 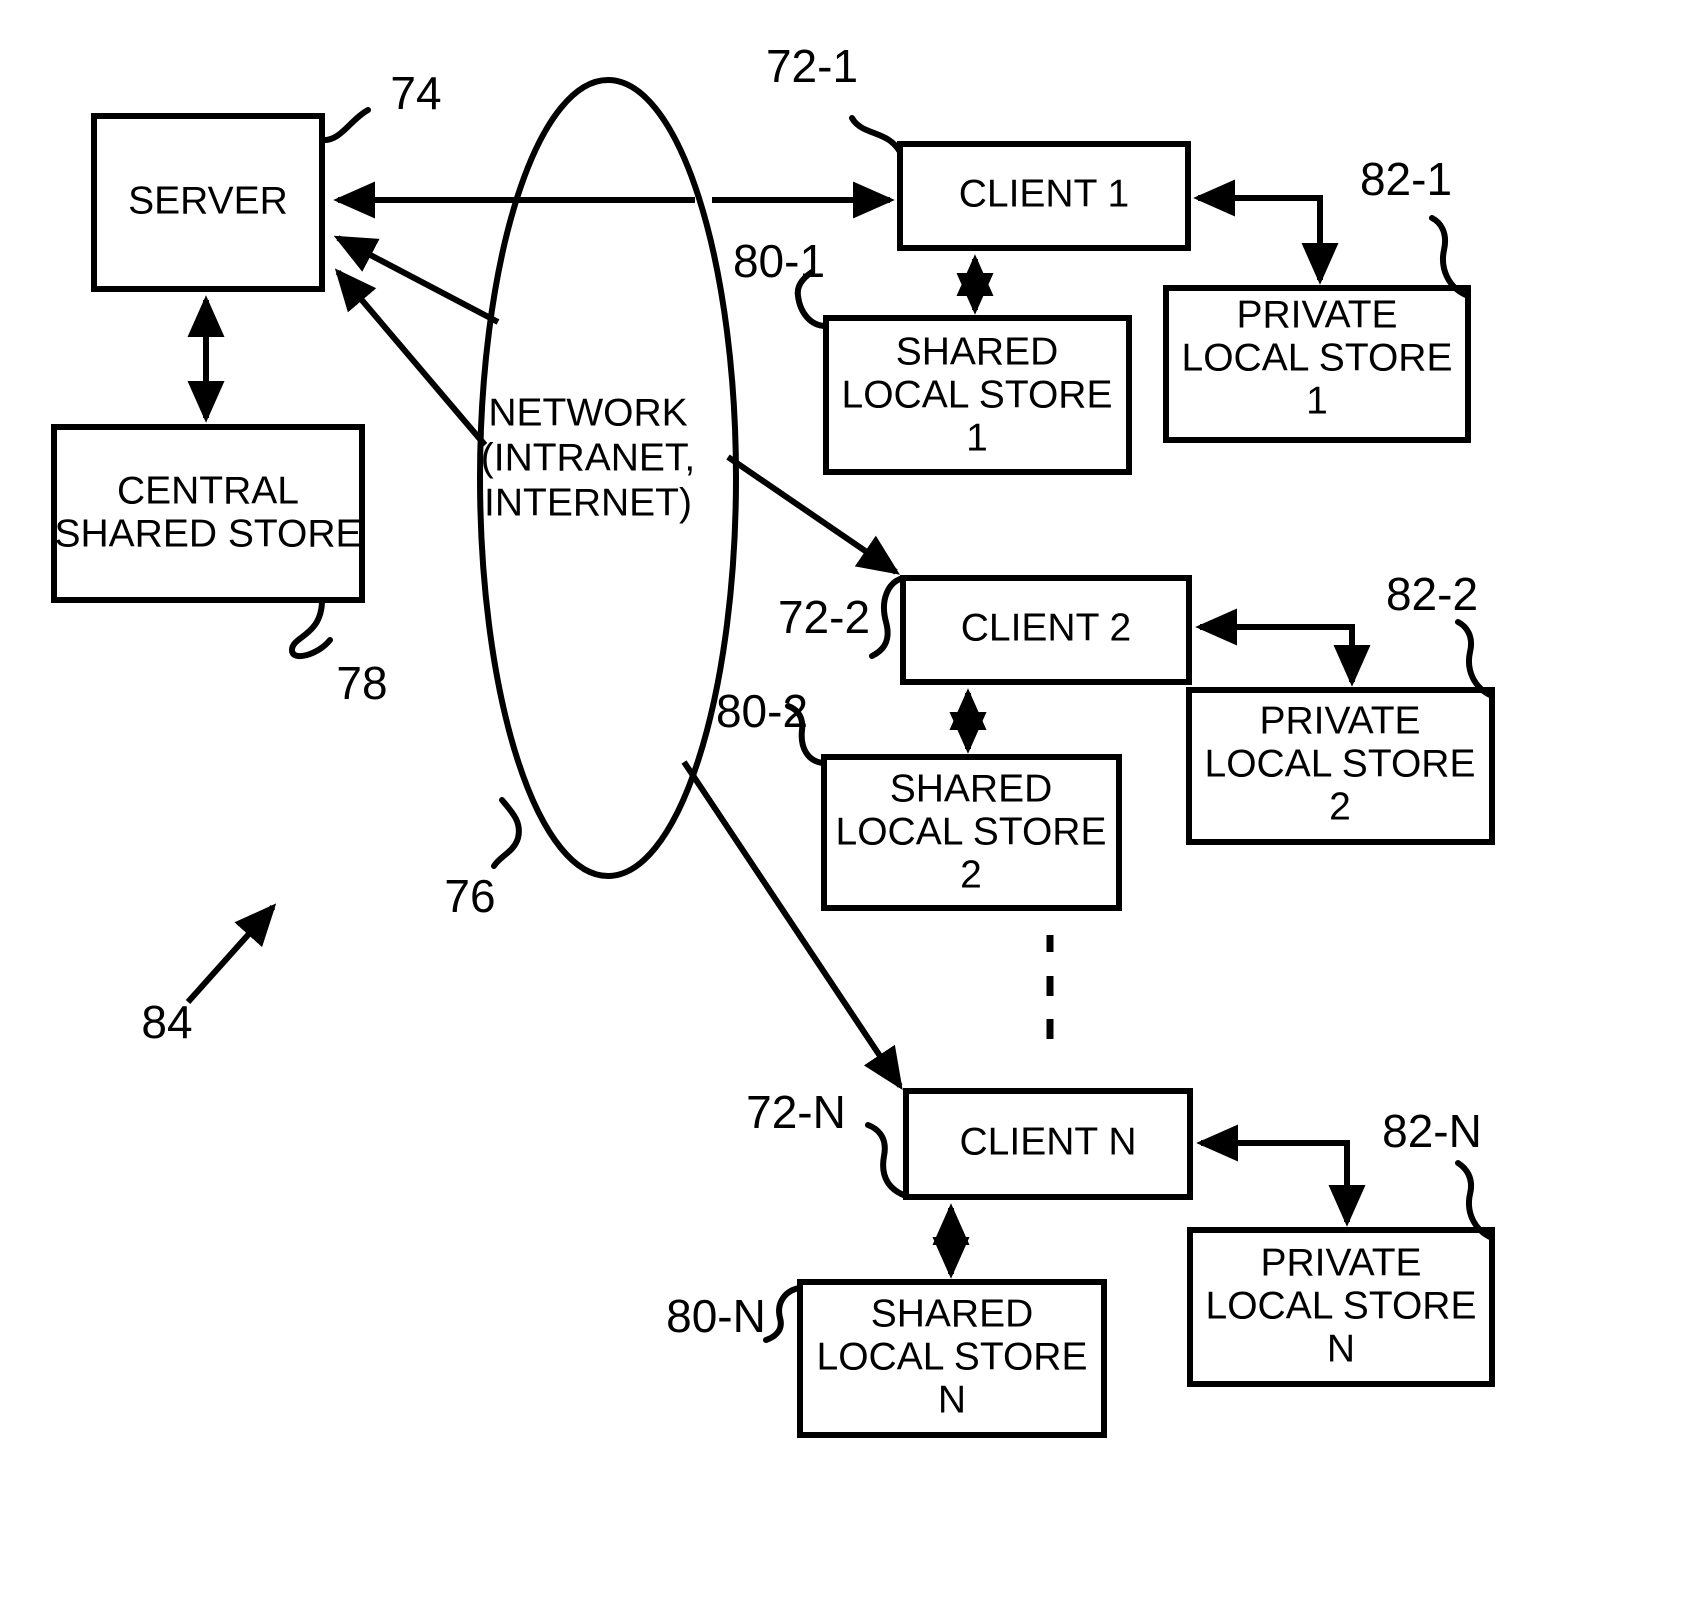 What do you see at coordinates (1340, 1262) in the screenshot?
I see `private-local-store-n-label-line-1: PRIVATE` at bounding box center [1340, 1262].